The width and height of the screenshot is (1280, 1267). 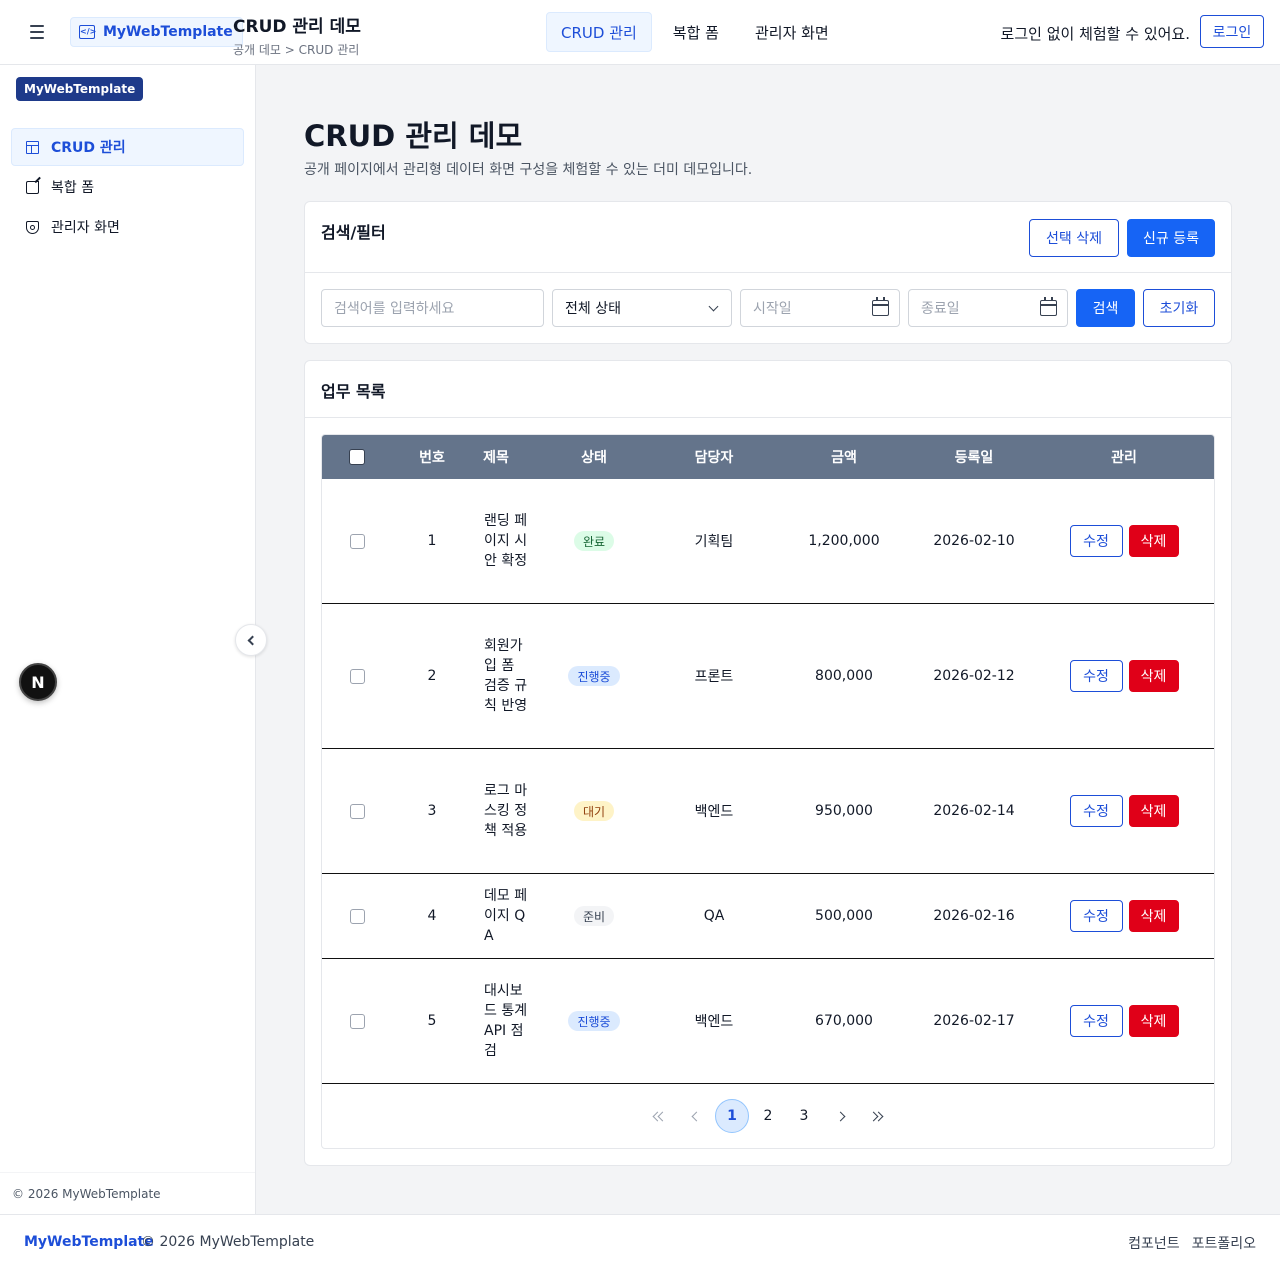 I want to click on divider, so click(x=768, y=417).